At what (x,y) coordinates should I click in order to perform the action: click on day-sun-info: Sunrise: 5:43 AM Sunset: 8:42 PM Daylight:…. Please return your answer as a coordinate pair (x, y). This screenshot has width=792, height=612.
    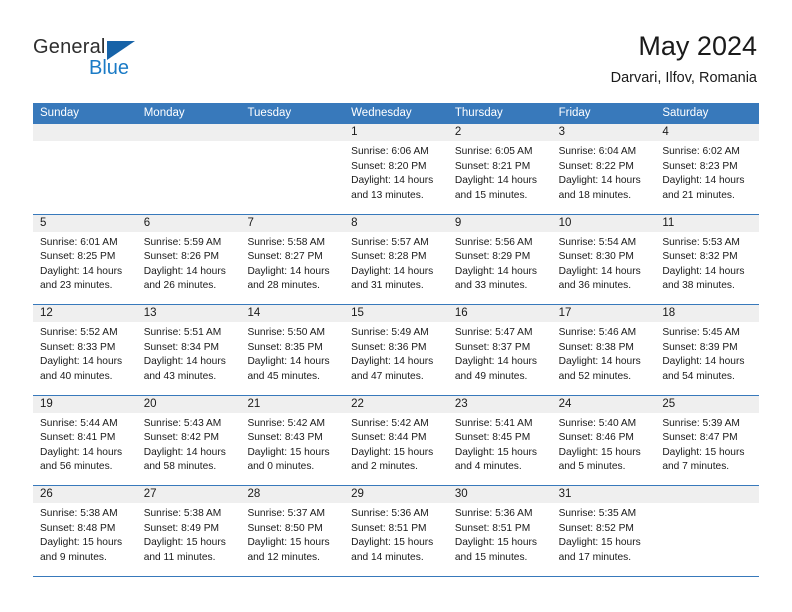
    Looking at the image, I should click on (189, 444).